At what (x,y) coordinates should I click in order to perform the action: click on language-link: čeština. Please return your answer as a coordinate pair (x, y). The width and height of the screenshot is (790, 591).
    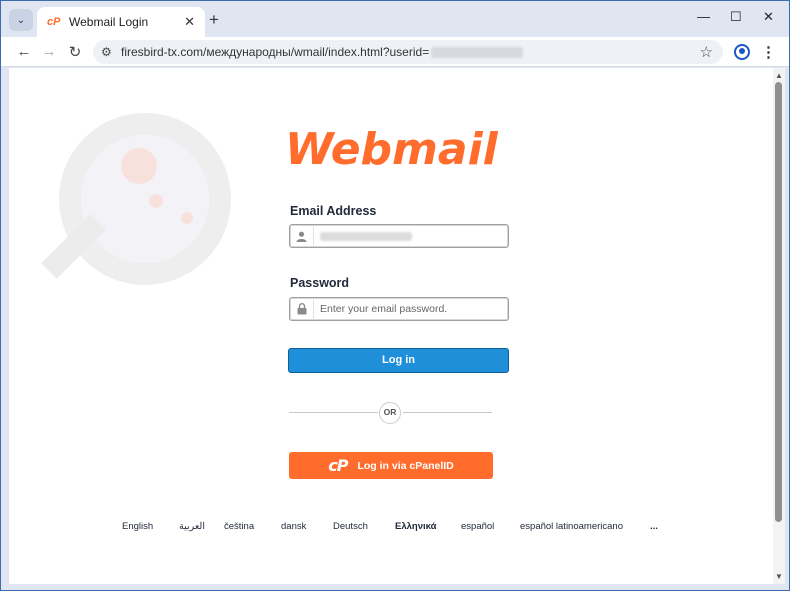
    Looking at the image, I should click on (239, 526).